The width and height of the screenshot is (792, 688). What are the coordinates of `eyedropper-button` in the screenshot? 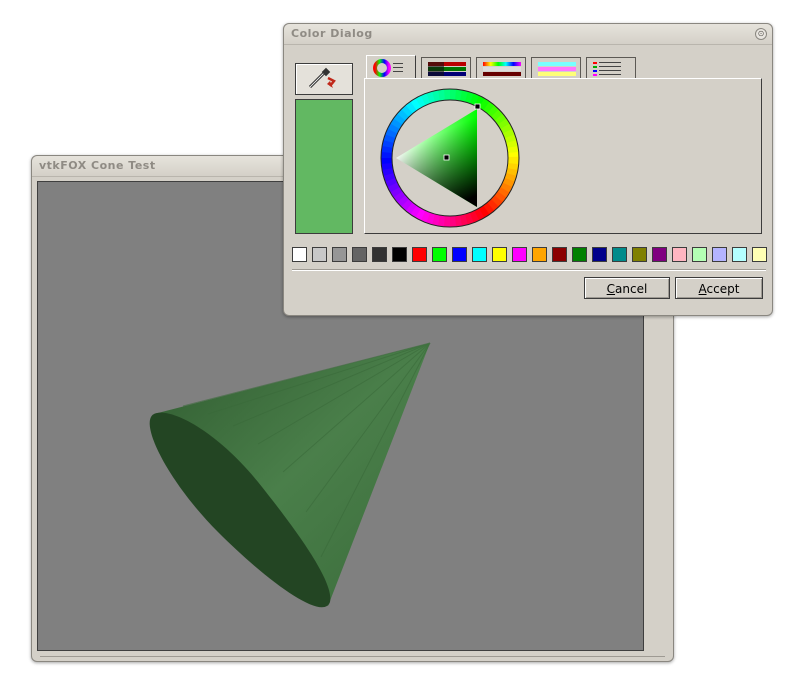 It's located at (324, 79).